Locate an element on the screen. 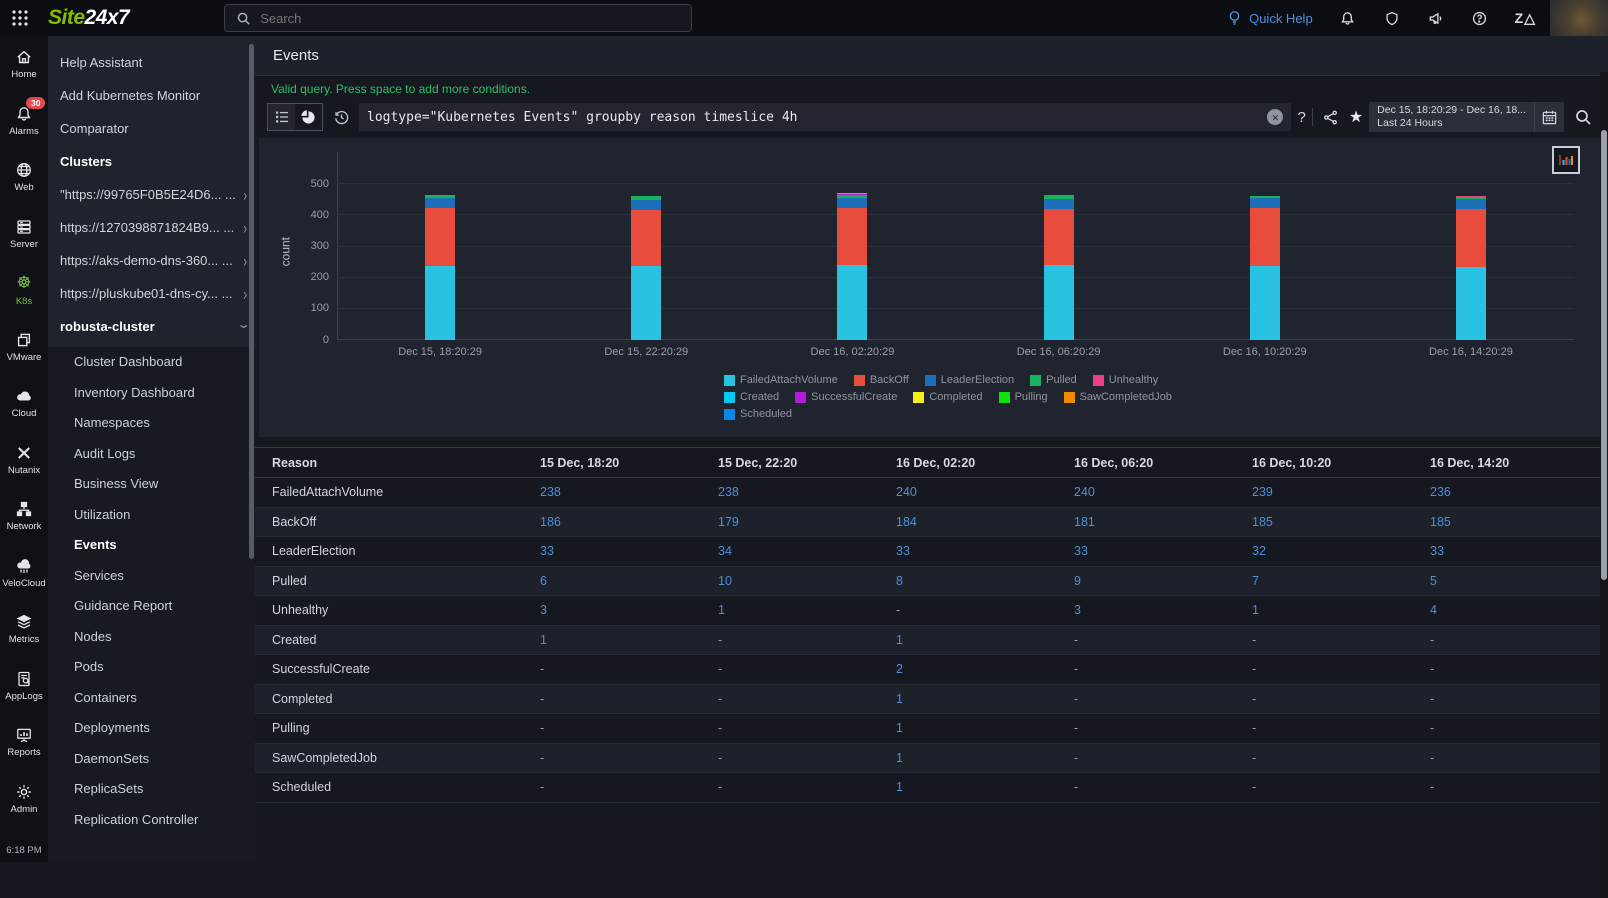  sidebar-cluster-url-3: https://aks-demo-dns-360... ...› is located at coordinates (151, 260).